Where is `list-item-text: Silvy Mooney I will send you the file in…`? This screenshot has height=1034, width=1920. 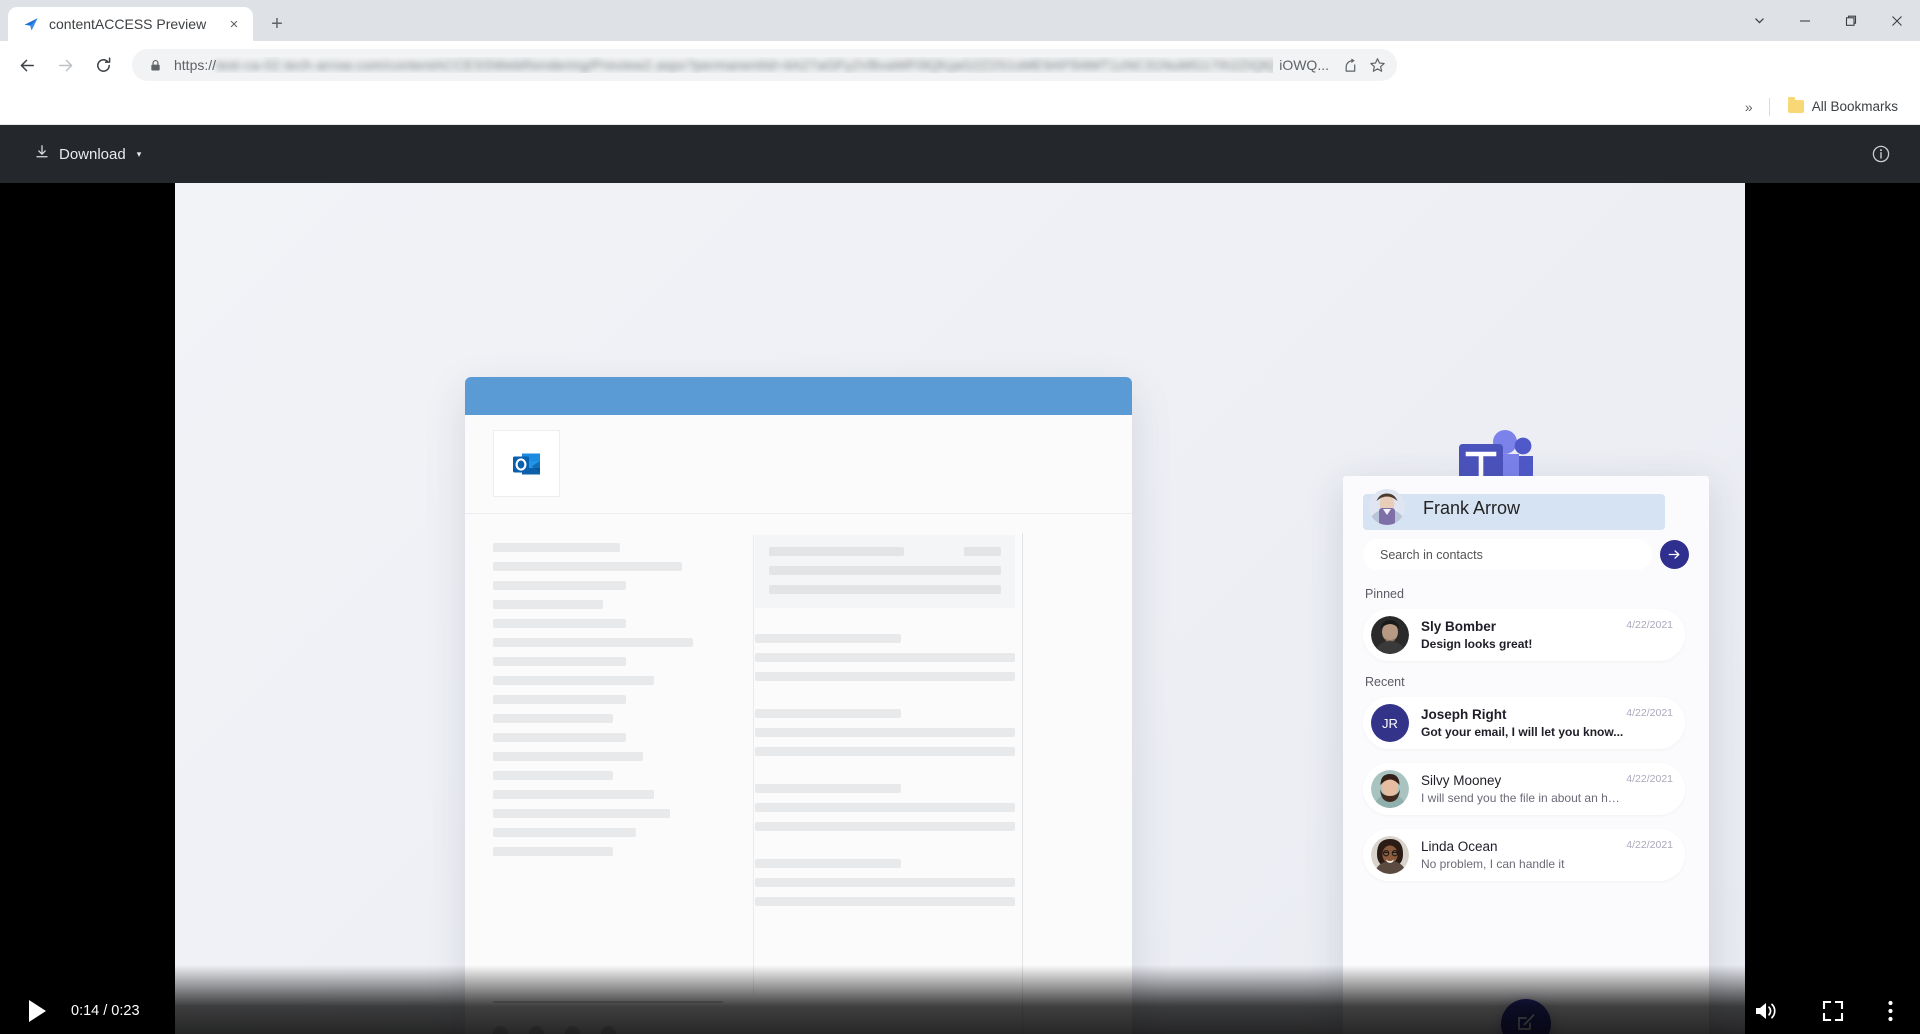
list-item-text: Silvy Mooney I will send you the file in… is located at coordinates (1523, 789).